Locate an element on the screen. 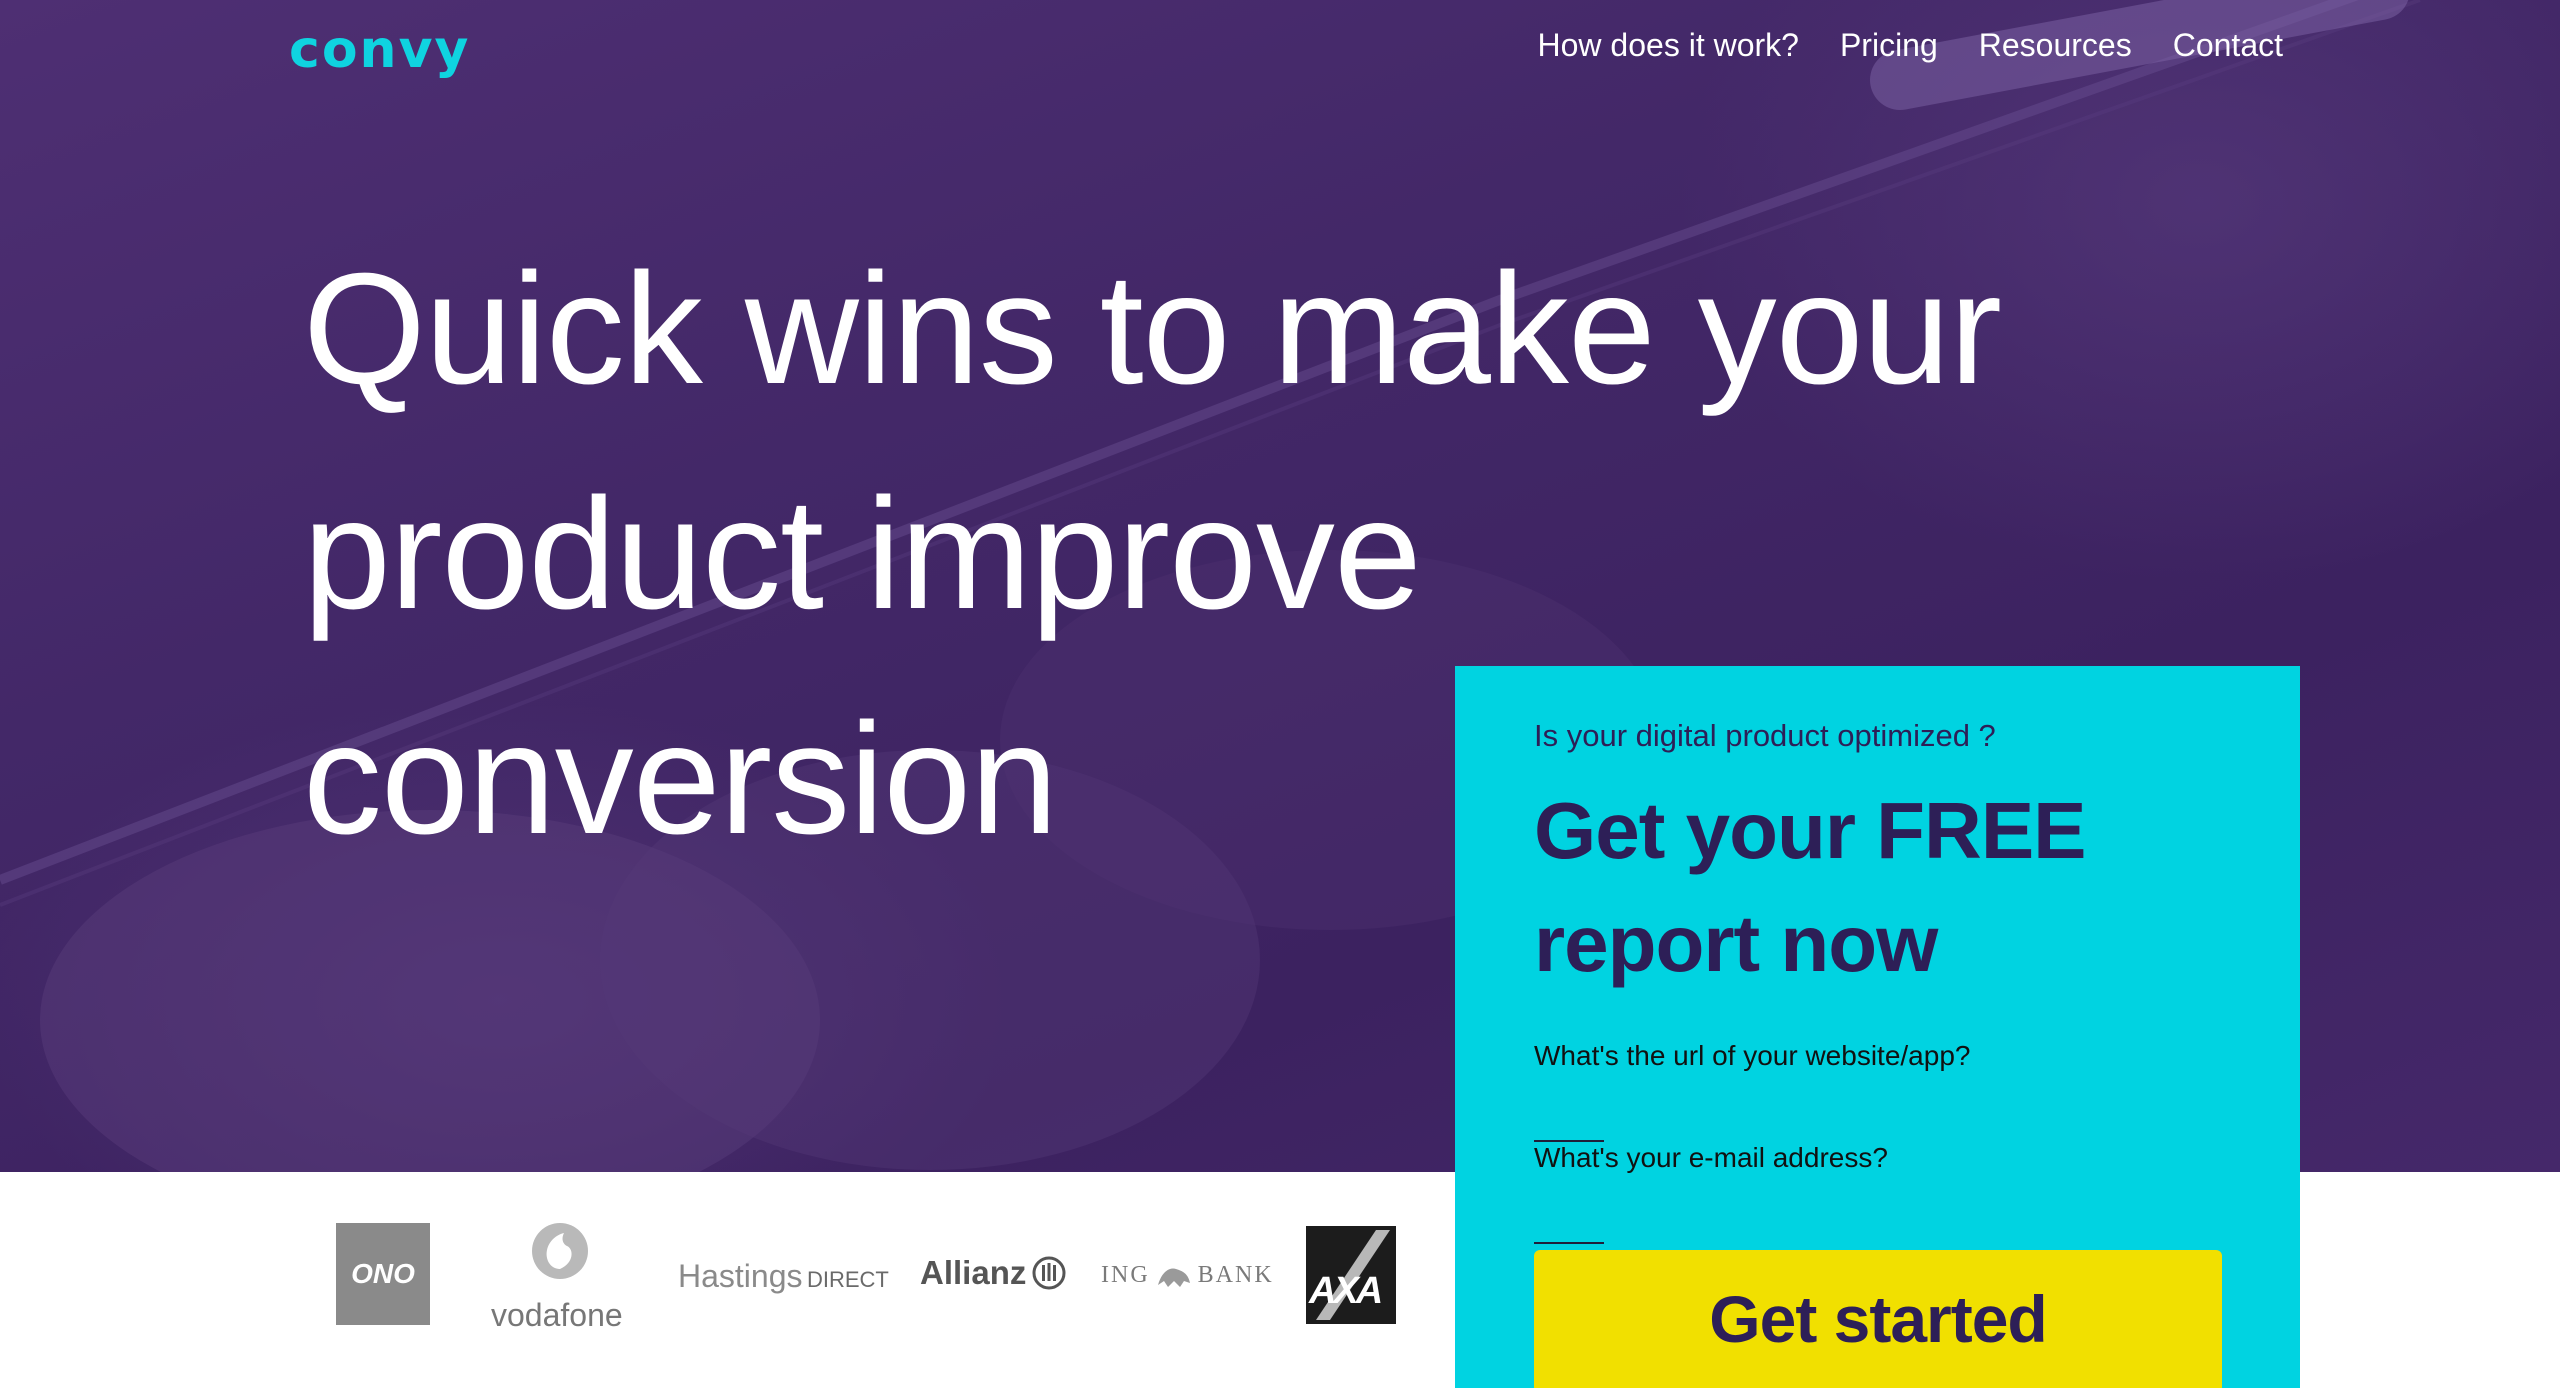 The width and height of the screenshot is (2560, 1388). axa-logo-text: AXA is located at coordinates (1346, 1291).